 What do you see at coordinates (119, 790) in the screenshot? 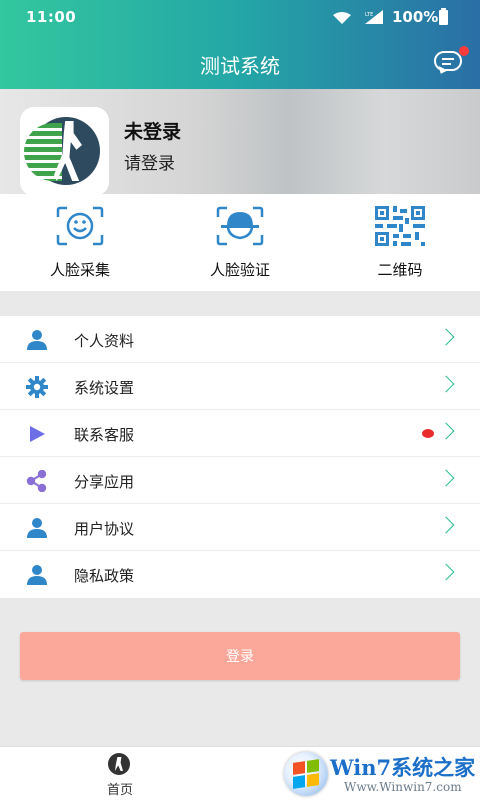
I see `nav-home-label: 首页` at bounding box center [119, 790].